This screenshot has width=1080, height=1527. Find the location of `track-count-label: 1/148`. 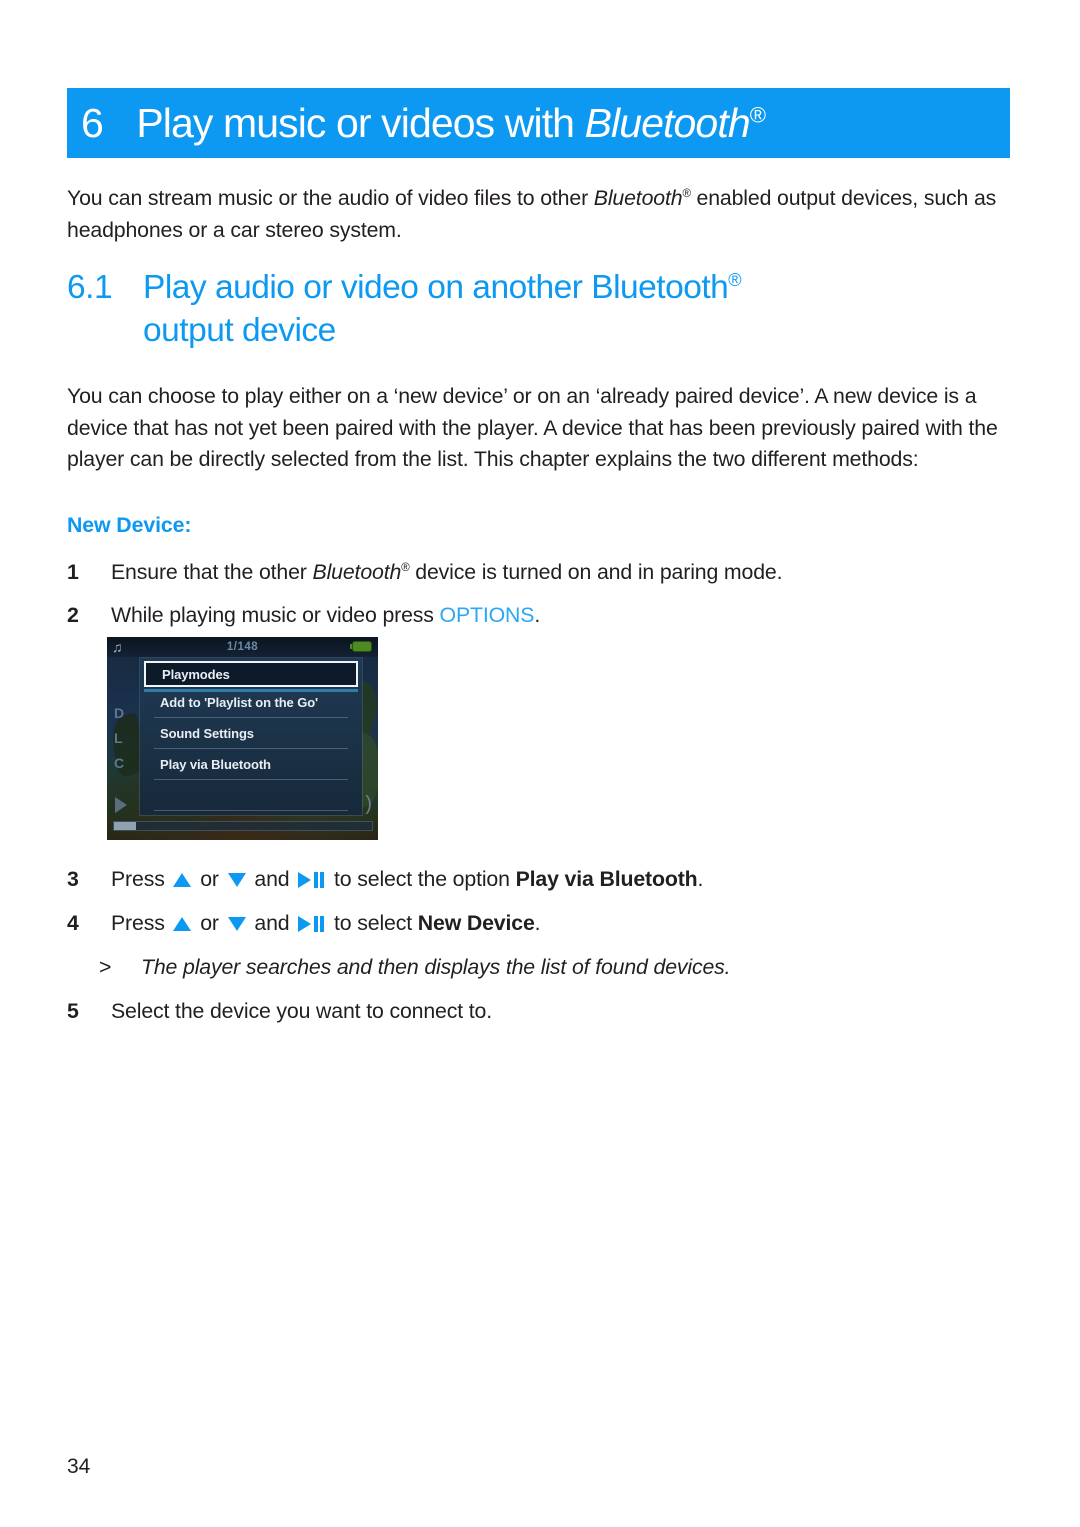

track-count-label: 1/148 is located at coordinates (242, 647).